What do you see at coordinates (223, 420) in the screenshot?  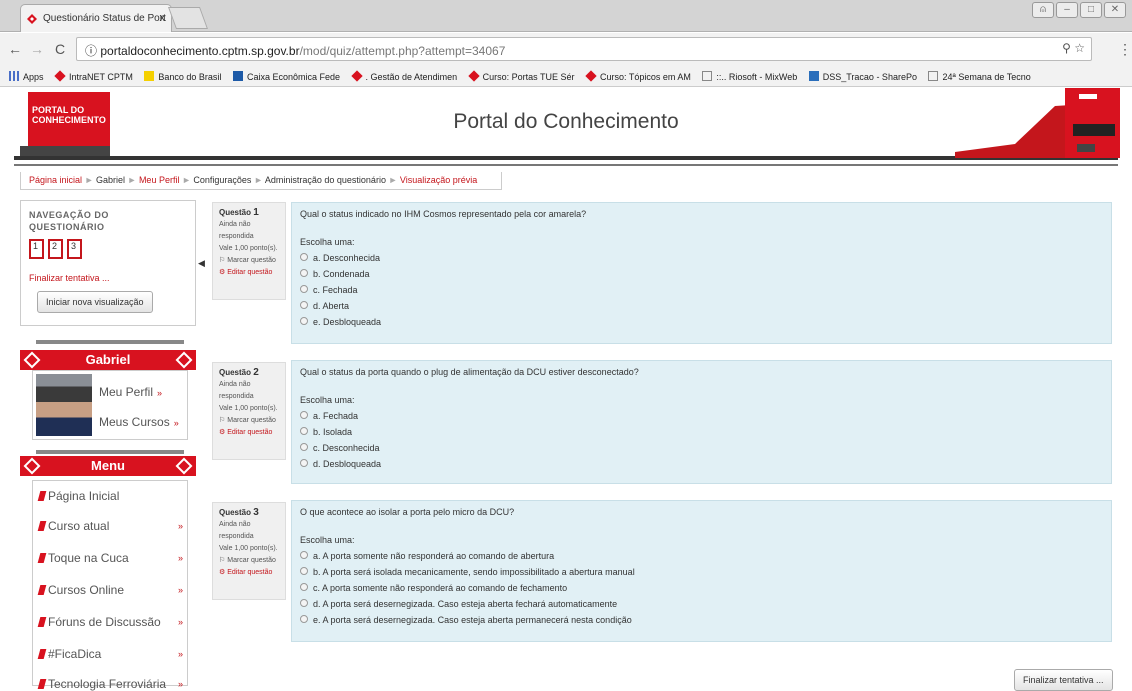 I see `flag-icon: ⚐` at bounding box center [223, 420].